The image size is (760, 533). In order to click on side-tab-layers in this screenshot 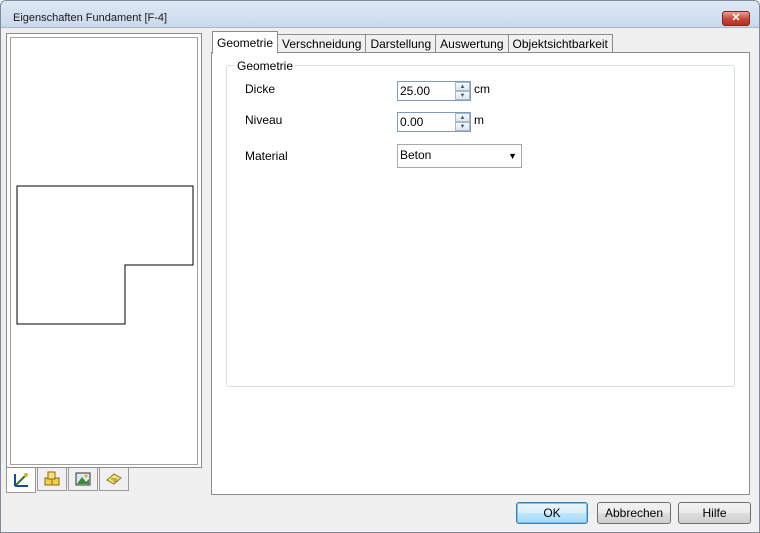, I will do `click(114, 479)`.